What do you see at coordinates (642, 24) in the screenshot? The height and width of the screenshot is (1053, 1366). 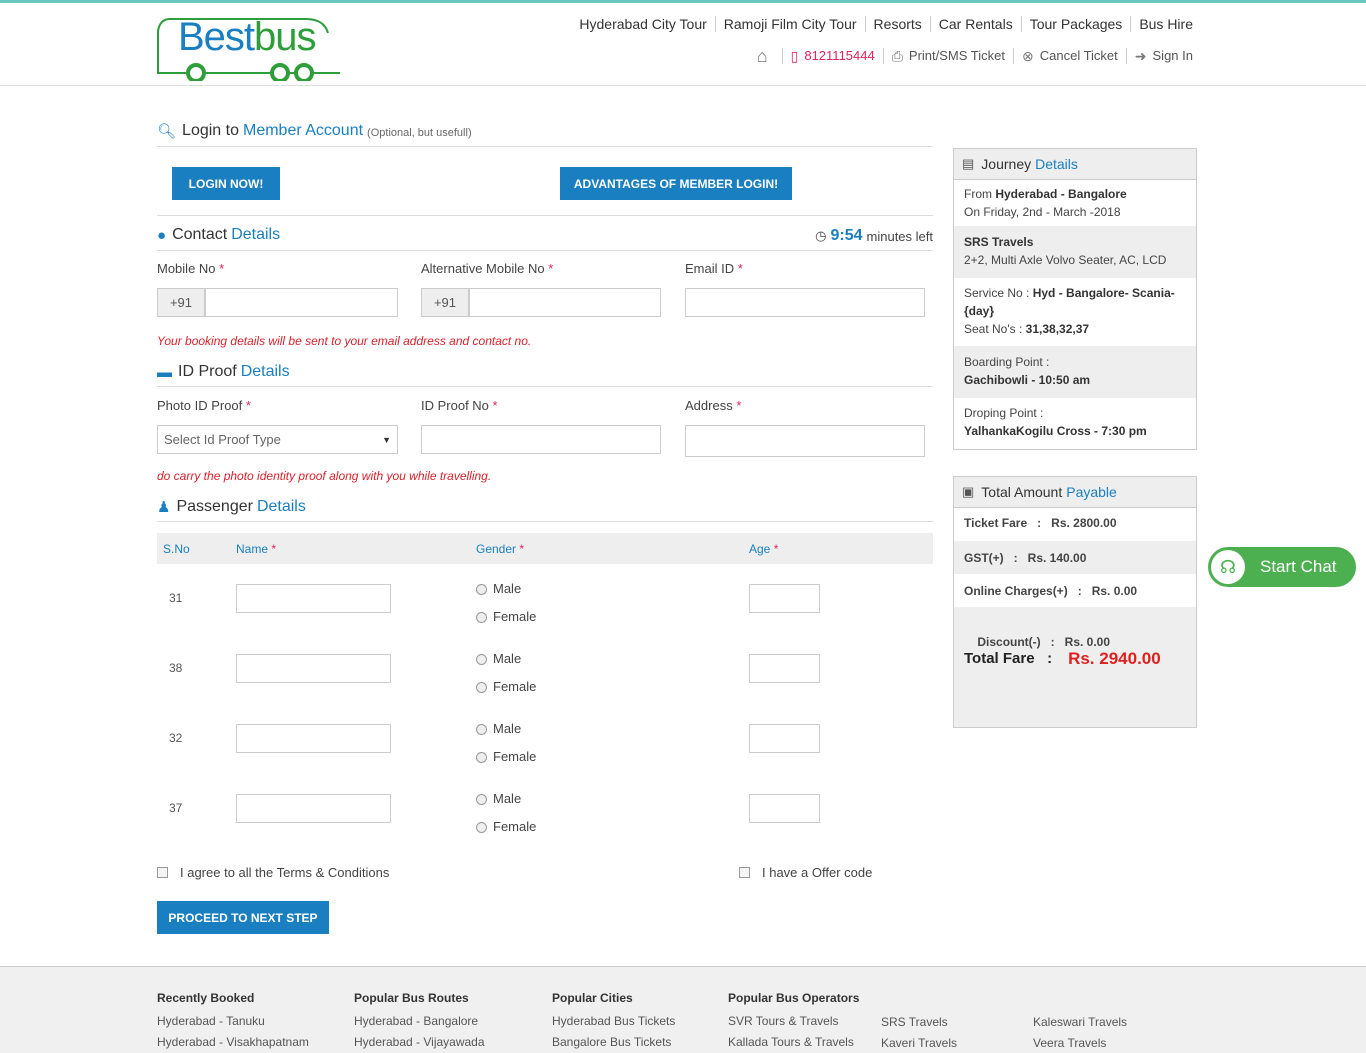 I see `nav-hyderabad-city-tour: Hyderabad City Tour` at bounding box center [642, 24].